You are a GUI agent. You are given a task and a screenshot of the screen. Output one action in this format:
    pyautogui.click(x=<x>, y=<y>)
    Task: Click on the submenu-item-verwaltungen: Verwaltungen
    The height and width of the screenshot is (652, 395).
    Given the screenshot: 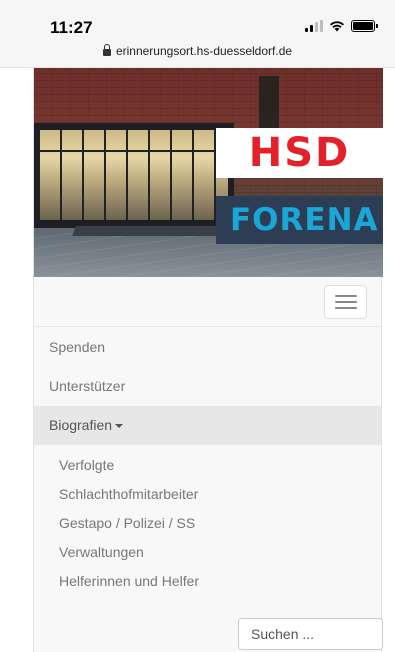 What is the action you would take?
    pyautogui.click(x=207, y=552)
    